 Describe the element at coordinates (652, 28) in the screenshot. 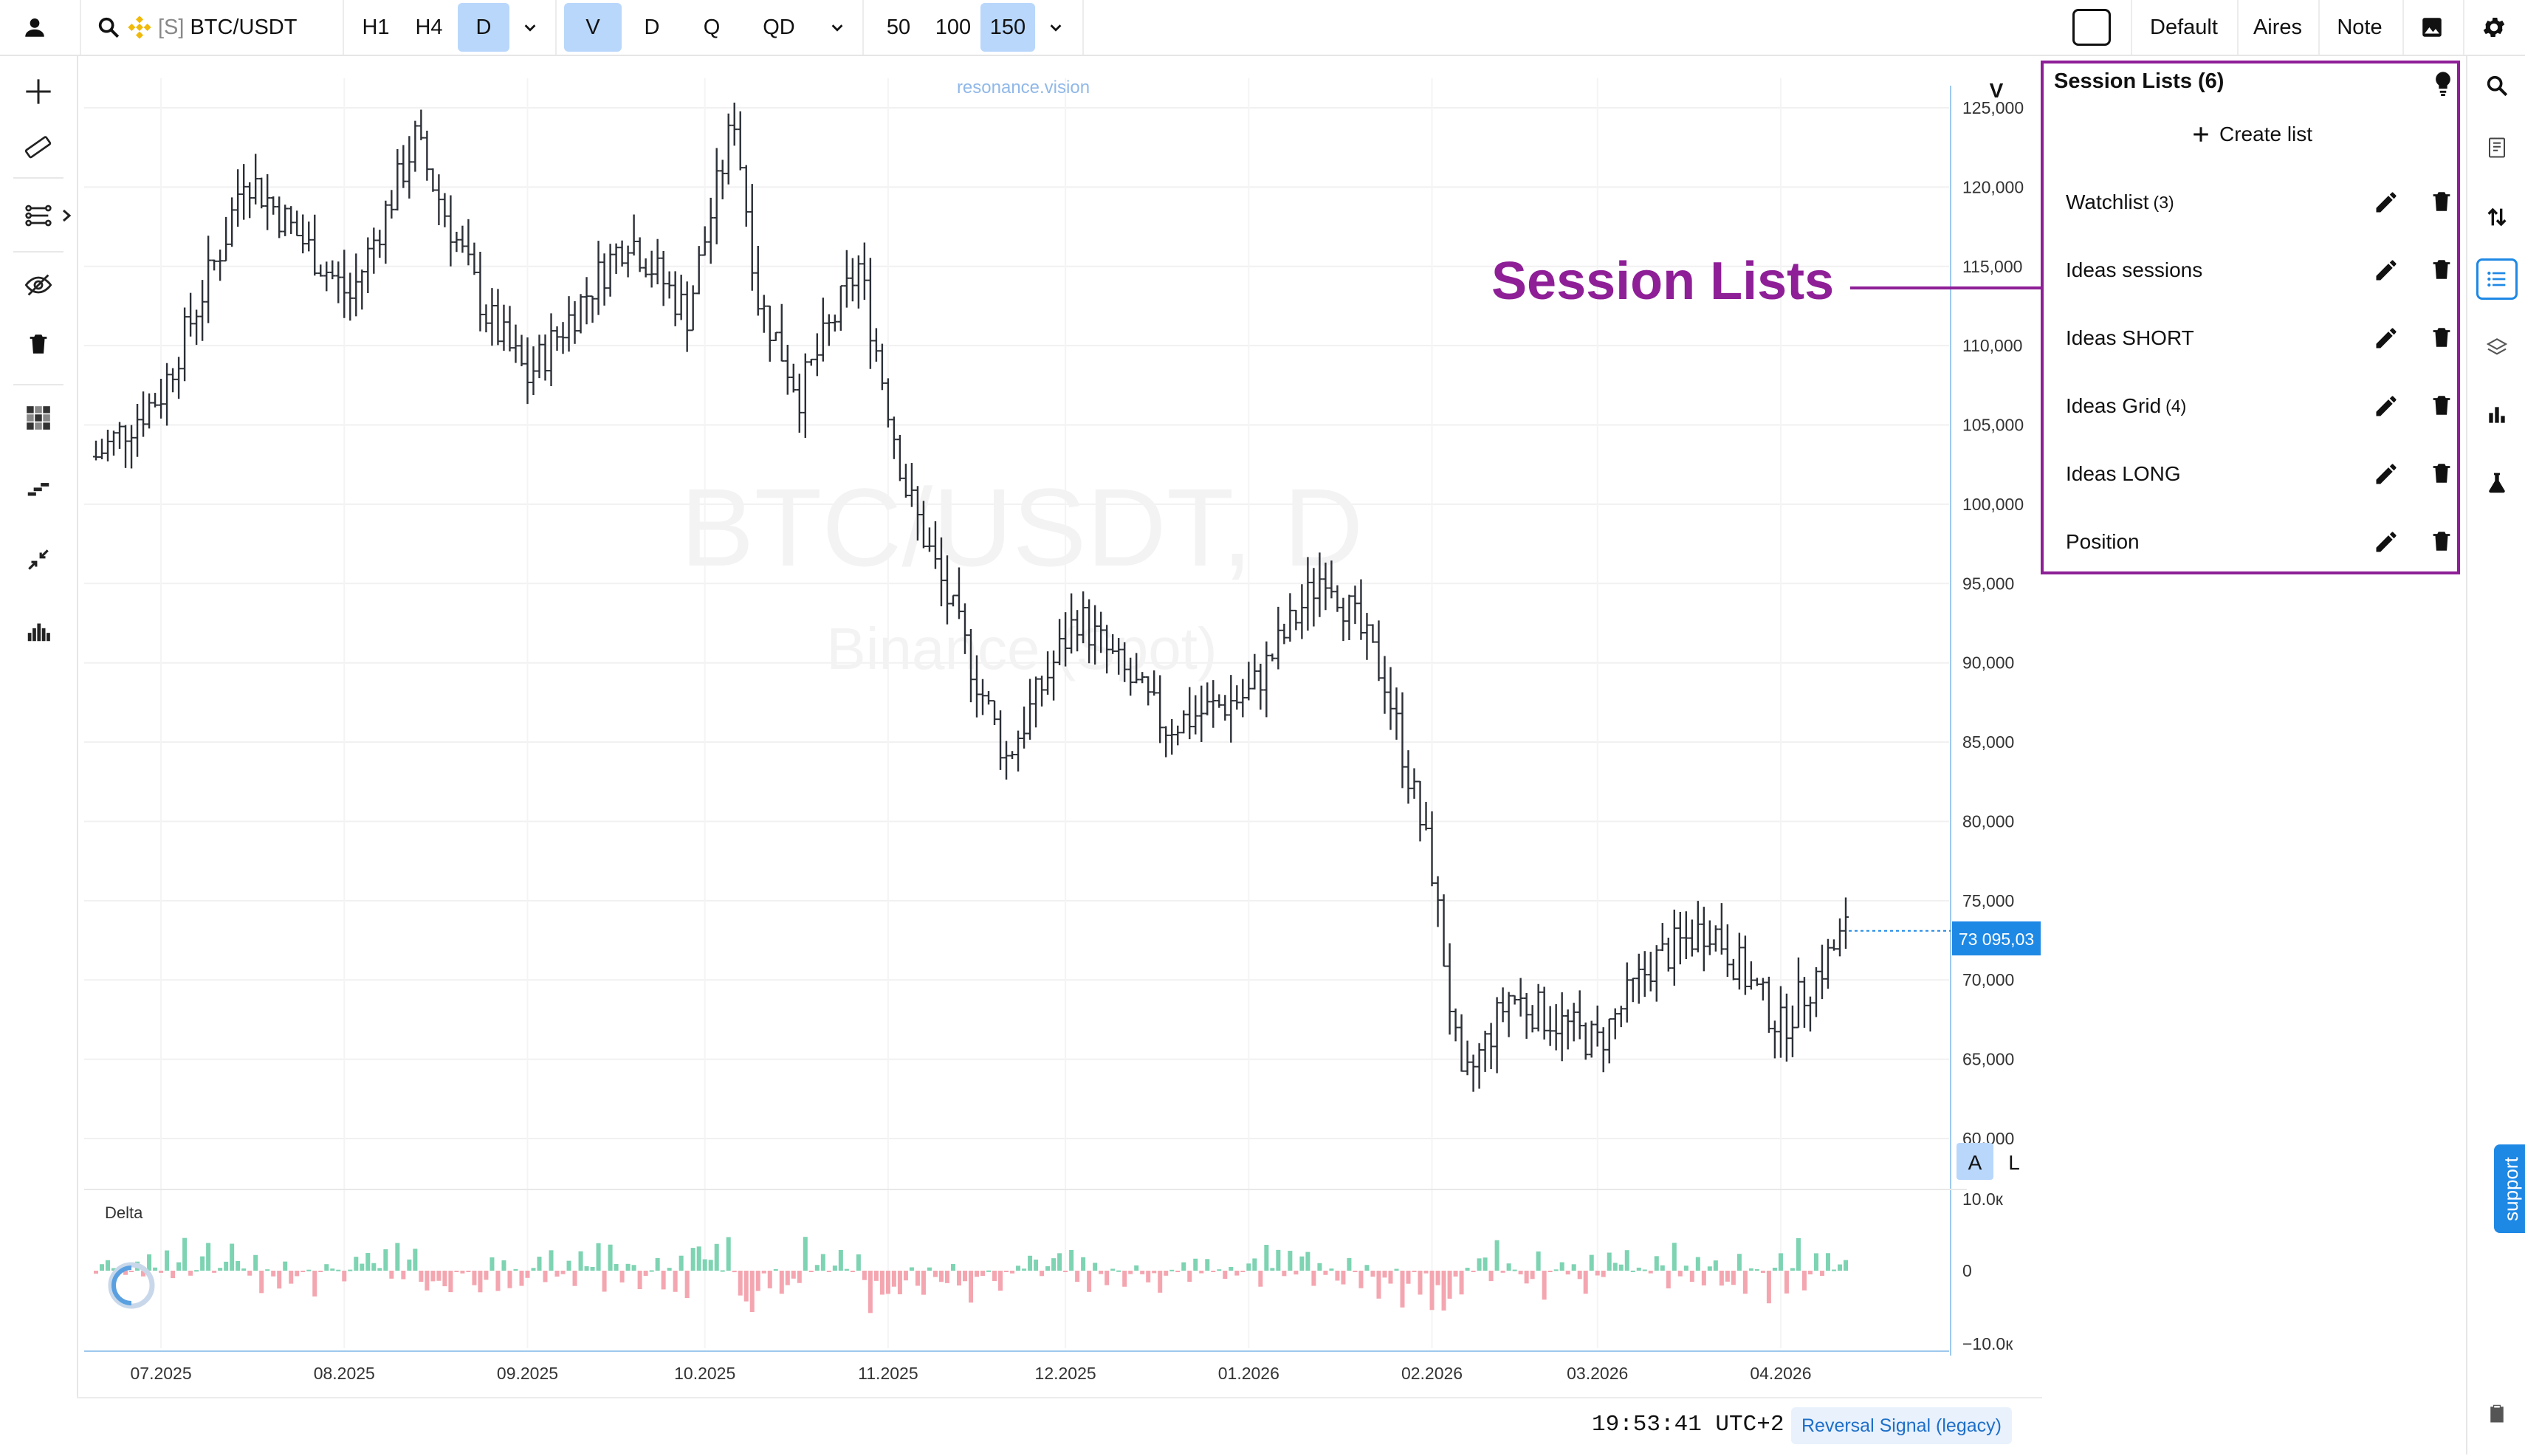

I see `mode-d: D` at that location.